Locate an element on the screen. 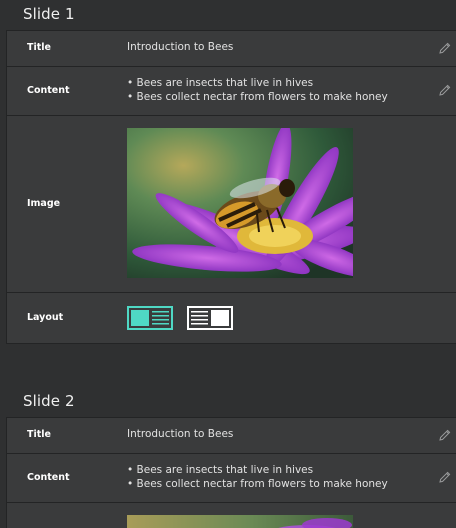 The height and width of the screenshot is (528, 456). layout-image-left-icon is located at coordinates (150, 318).